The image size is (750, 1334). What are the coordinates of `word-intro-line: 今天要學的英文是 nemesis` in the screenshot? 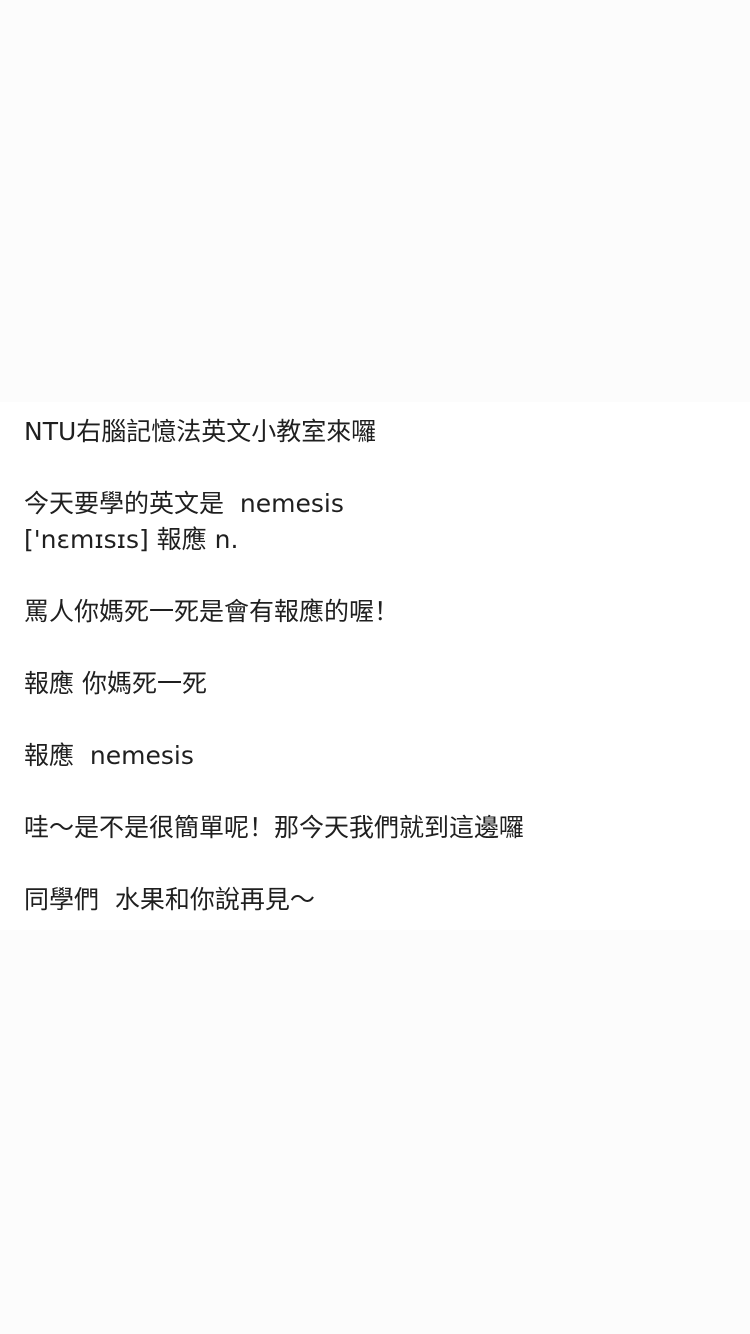 It's located at (184, 503).